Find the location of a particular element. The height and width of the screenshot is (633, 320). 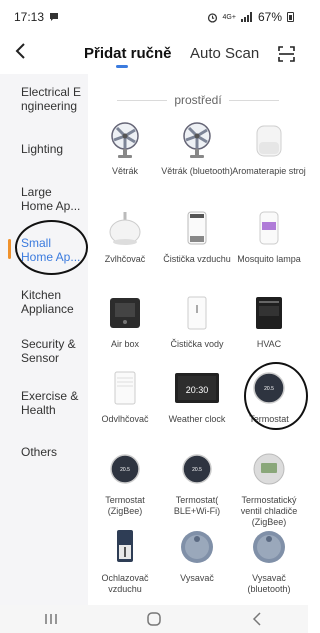

signal-icon is located at coordinates (246, 17).